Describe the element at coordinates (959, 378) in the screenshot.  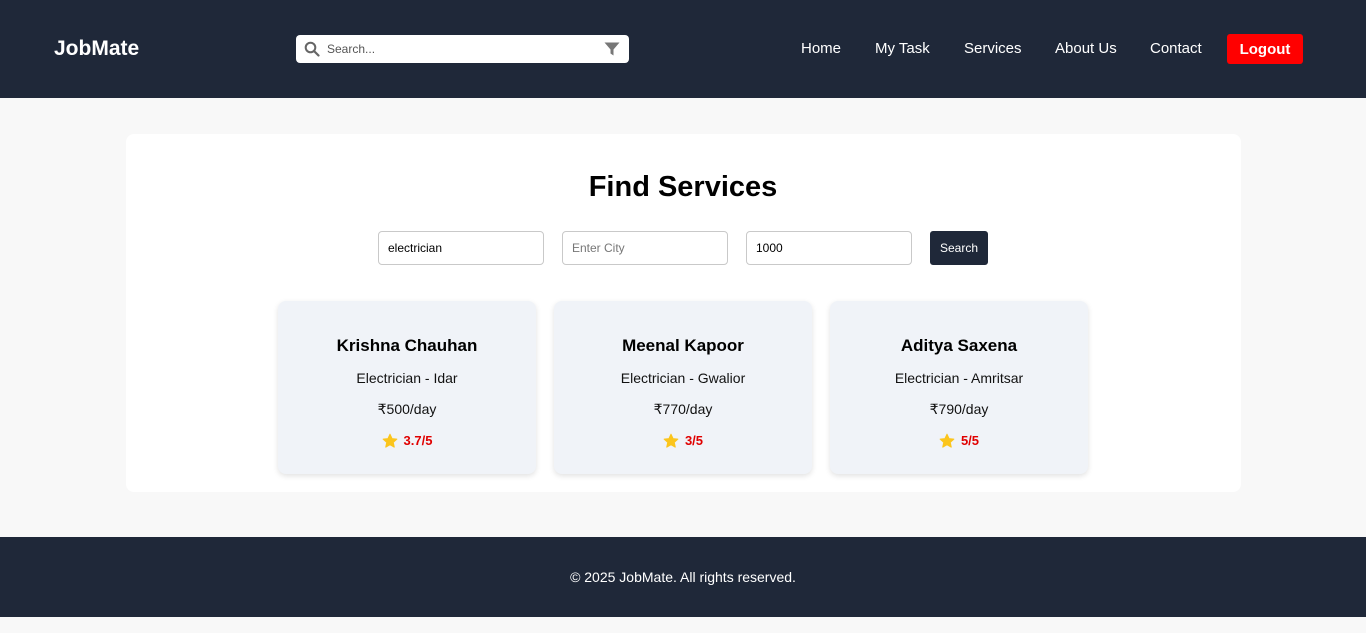
I see `provider-role: Electrician - Amritsar` at that location.